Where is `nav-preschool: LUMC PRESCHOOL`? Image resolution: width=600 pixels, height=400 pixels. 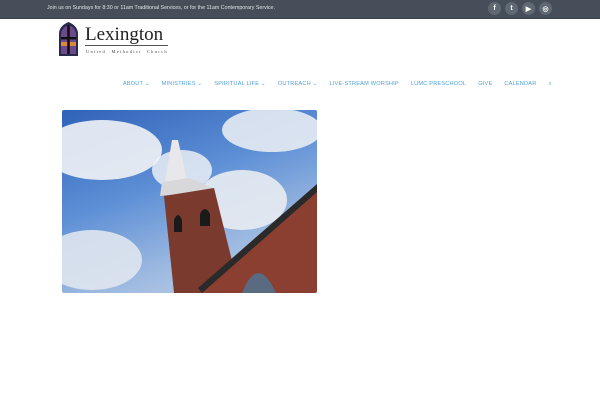
nav-preschool: LUMC PRESCHOOL is located at coordinates (438, 84).